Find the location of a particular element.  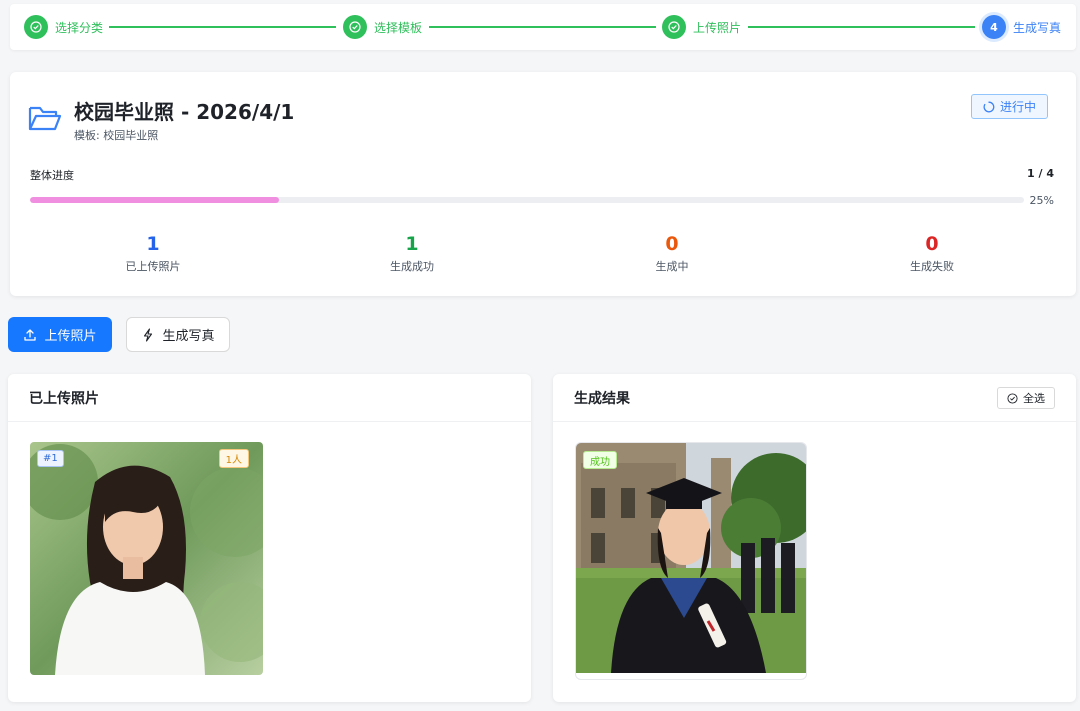

generate-photos-button: 生成写真 is located at coordinates (178, 334).